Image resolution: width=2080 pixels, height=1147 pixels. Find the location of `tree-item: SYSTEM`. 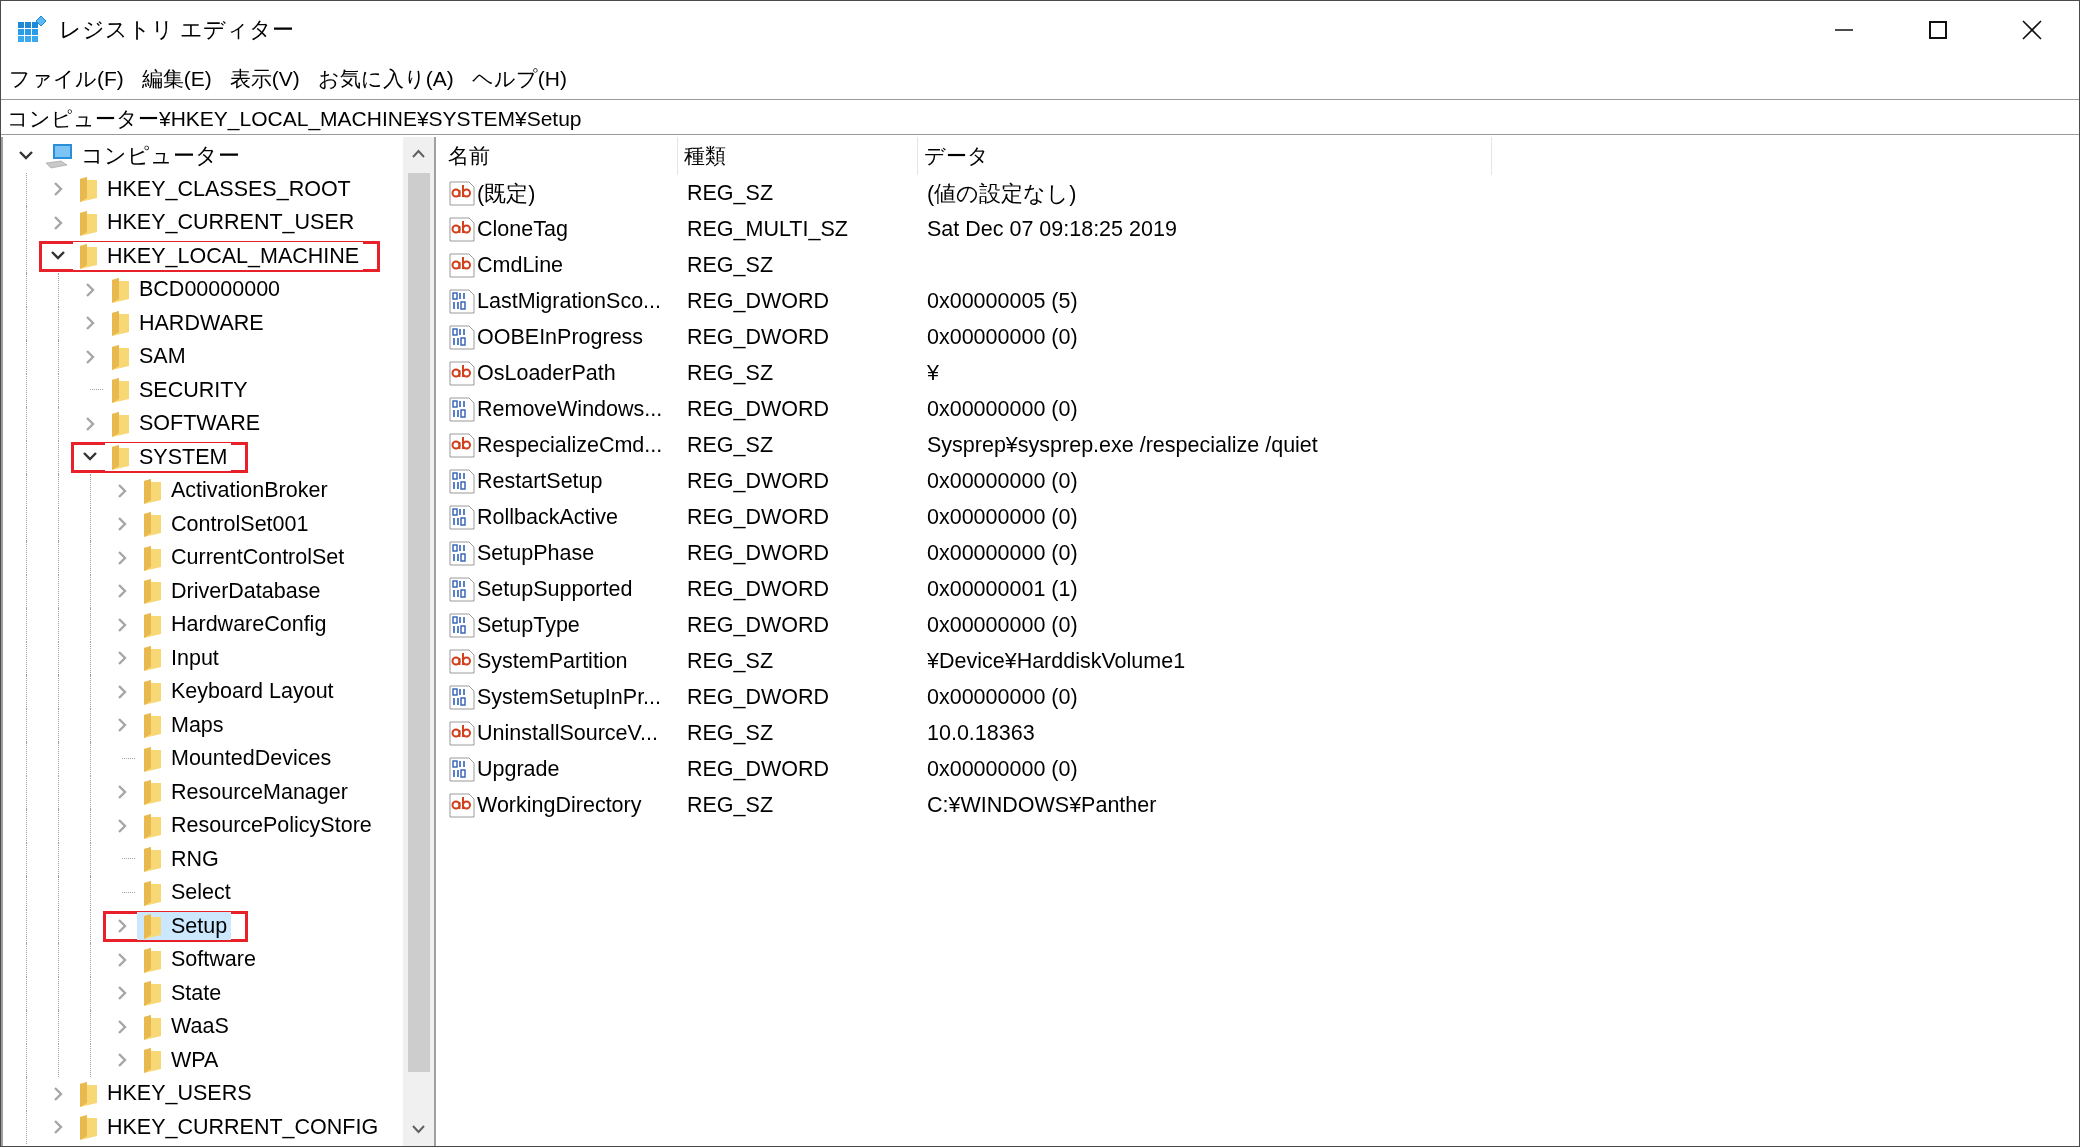

tree-item: SYSTEM is located at coordinates (168, 457).